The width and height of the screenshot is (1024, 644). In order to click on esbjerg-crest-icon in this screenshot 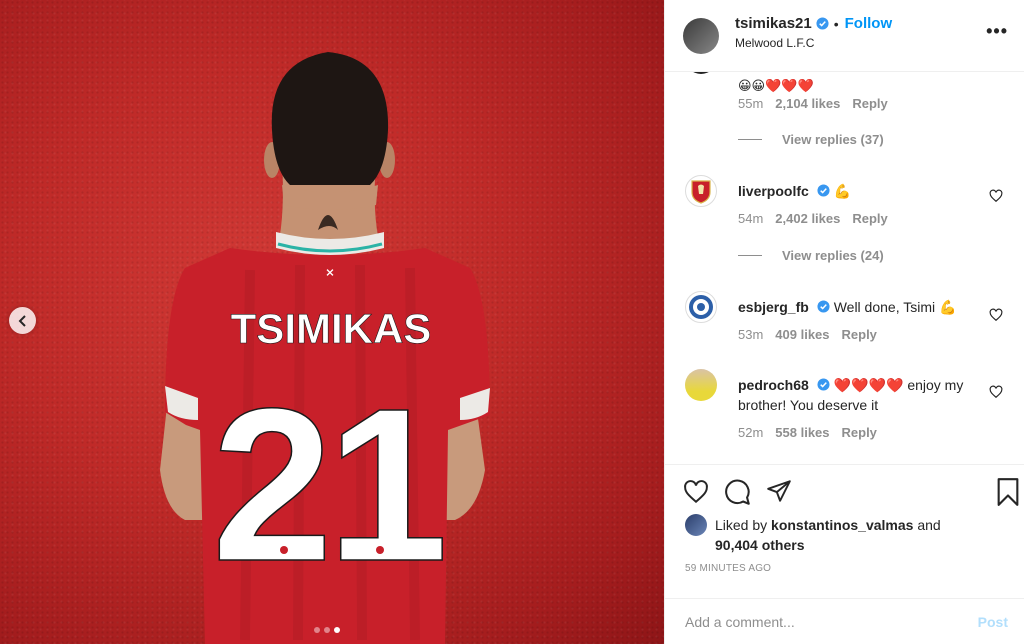, I will do `click(701, 307)`.